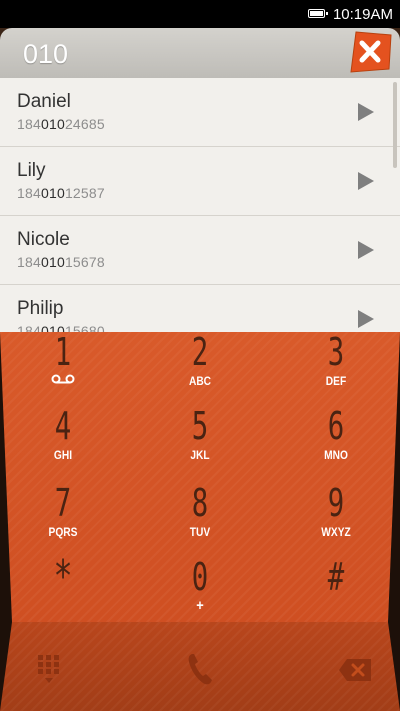  What do you see at coordinates (46, 54) in the screenshot?
I see `dialed-number: 010` at bounding box center [46, 54].